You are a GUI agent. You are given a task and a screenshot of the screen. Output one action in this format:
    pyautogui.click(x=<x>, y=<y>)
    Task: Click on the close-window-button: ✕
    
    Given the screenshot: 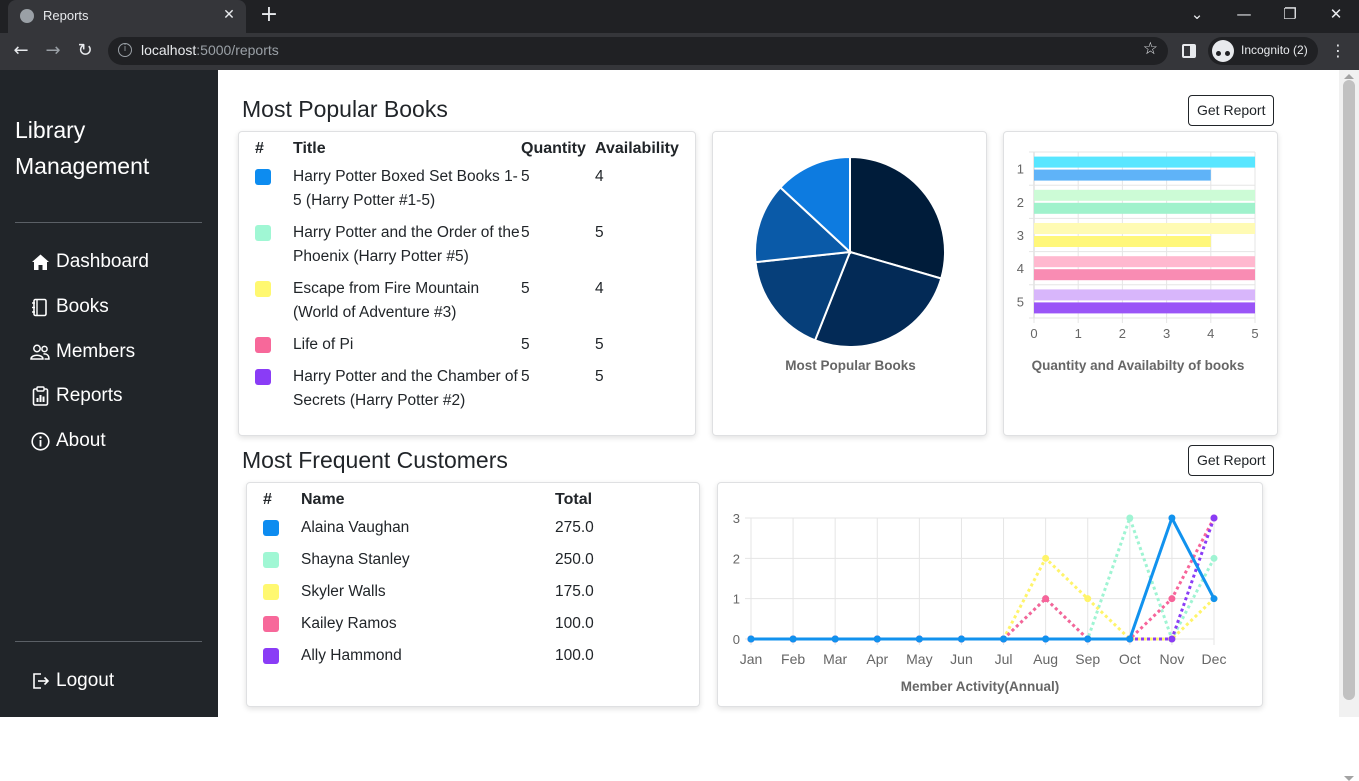 What is the action you would take?
    pyautogui.click(x=1336, y=15)
    